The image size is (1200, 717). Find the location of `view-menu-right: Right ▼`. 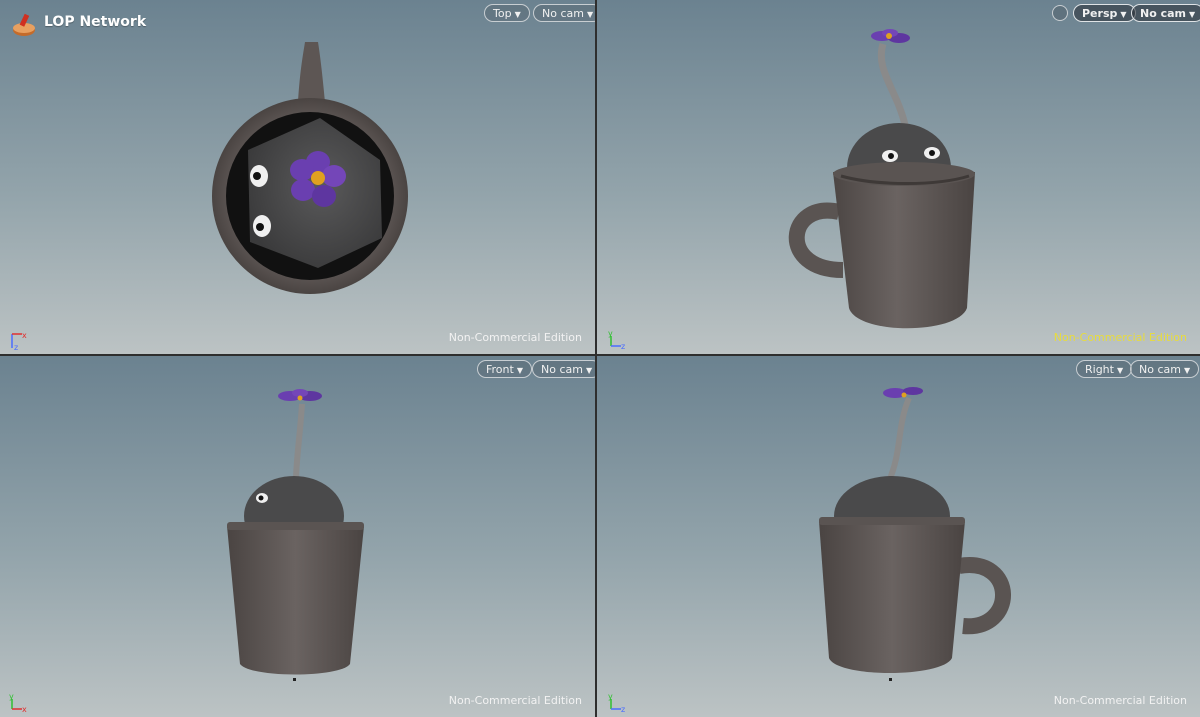

view-menu-right: Right ▼ is located at coordinates (1104, 369).